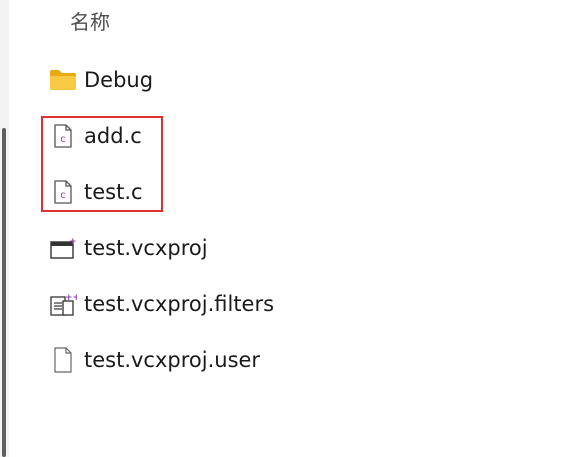 Image resolution: width=567 pixels, height=457 pixels. What do you see at coordinates (102, 164) in the screenshot?
I see `selection-highlight-box` at bounding box center [102, 164].